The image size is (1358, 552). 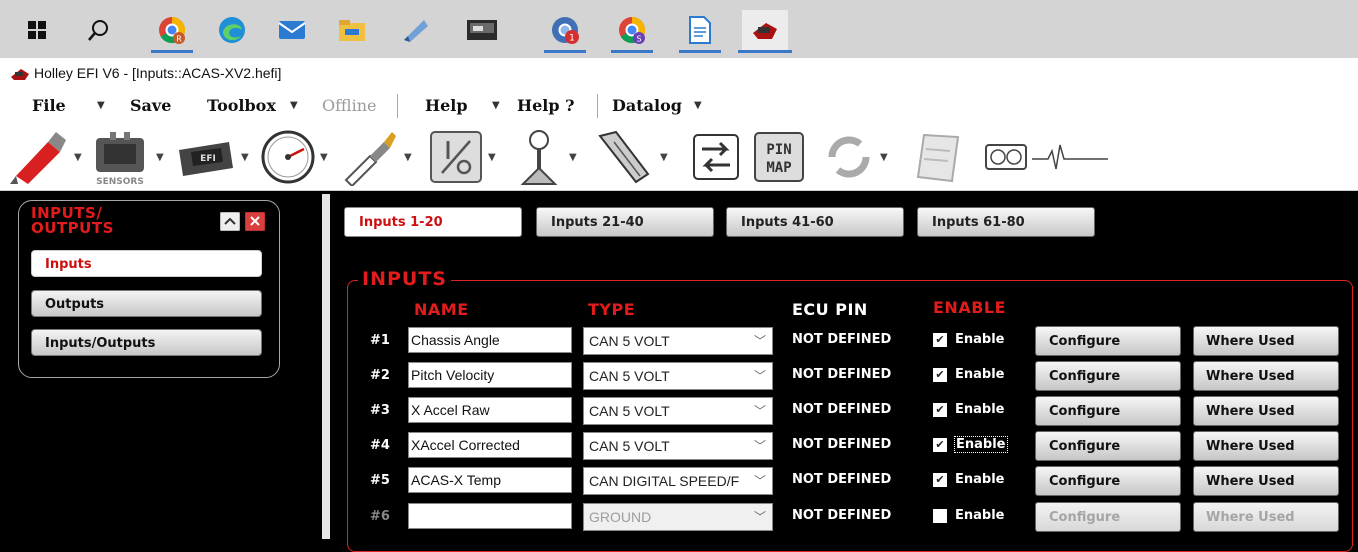 What do you see at coordinates (150, 105) in the screenshot?
I see `menu-save: Save` at bounding box center [150, 105].